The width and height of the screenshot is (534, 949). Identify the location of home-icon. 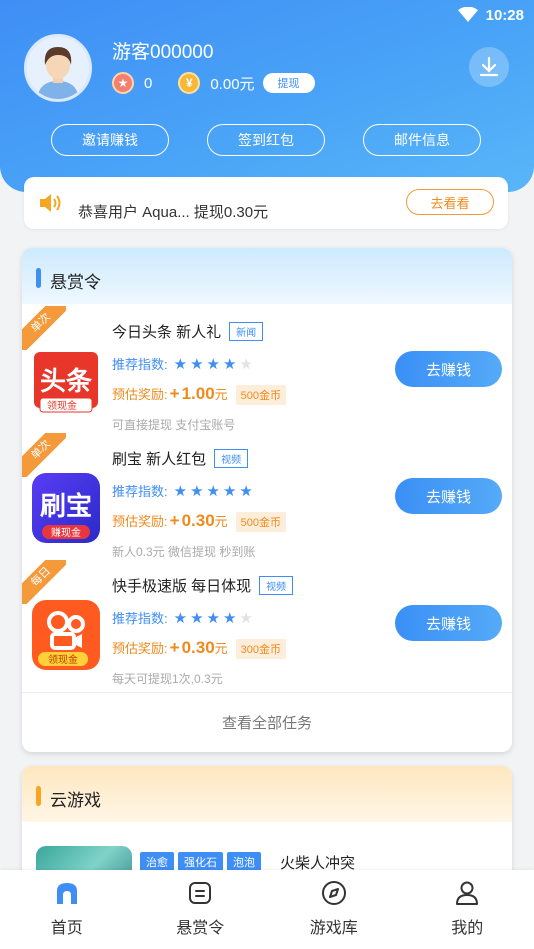
(66, 893).